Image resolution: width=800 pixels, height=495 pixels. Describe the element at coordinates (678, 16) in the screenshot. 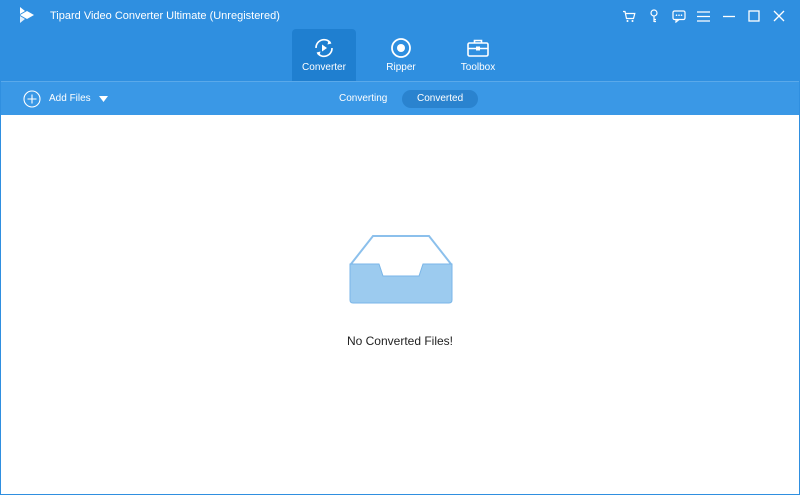

I see `chat-icon` at that location.